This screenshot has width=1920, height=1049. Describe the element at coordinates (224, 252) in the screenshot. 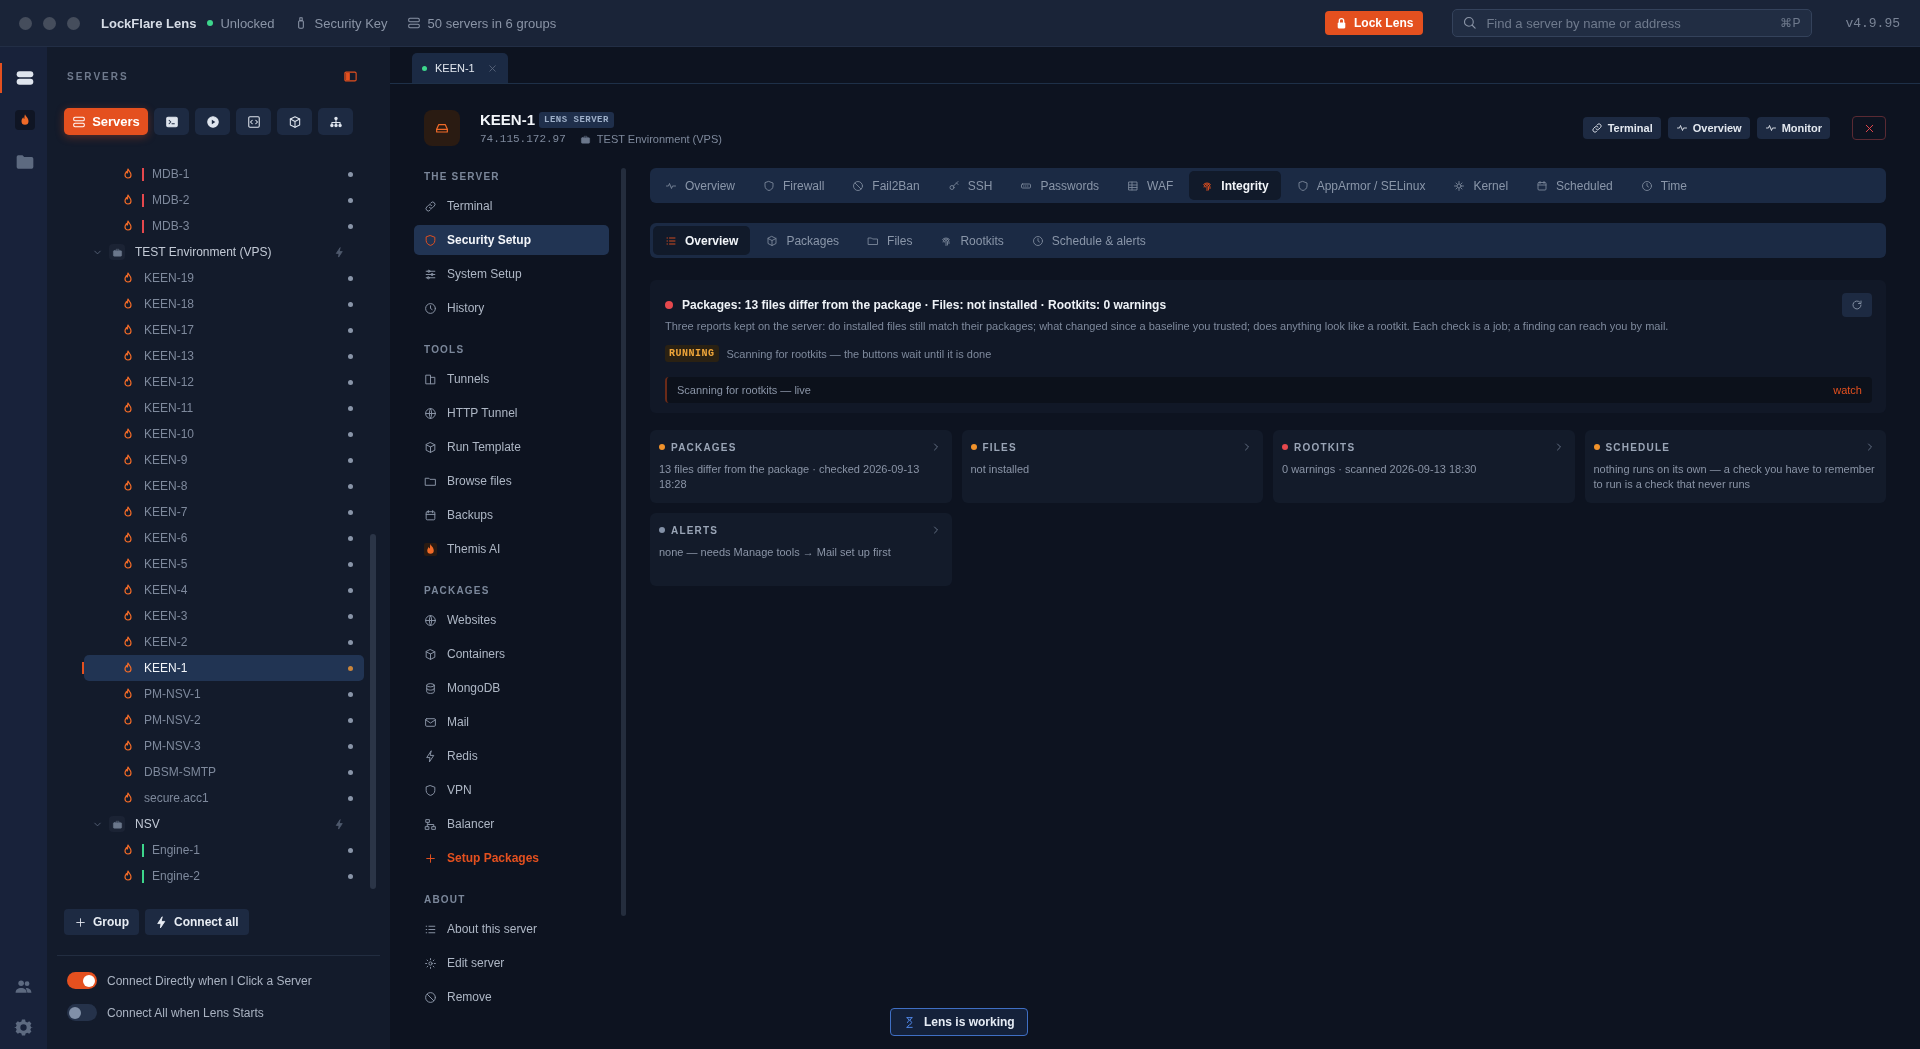

I see `group-row: TEST Environment (VPS)` at that location.